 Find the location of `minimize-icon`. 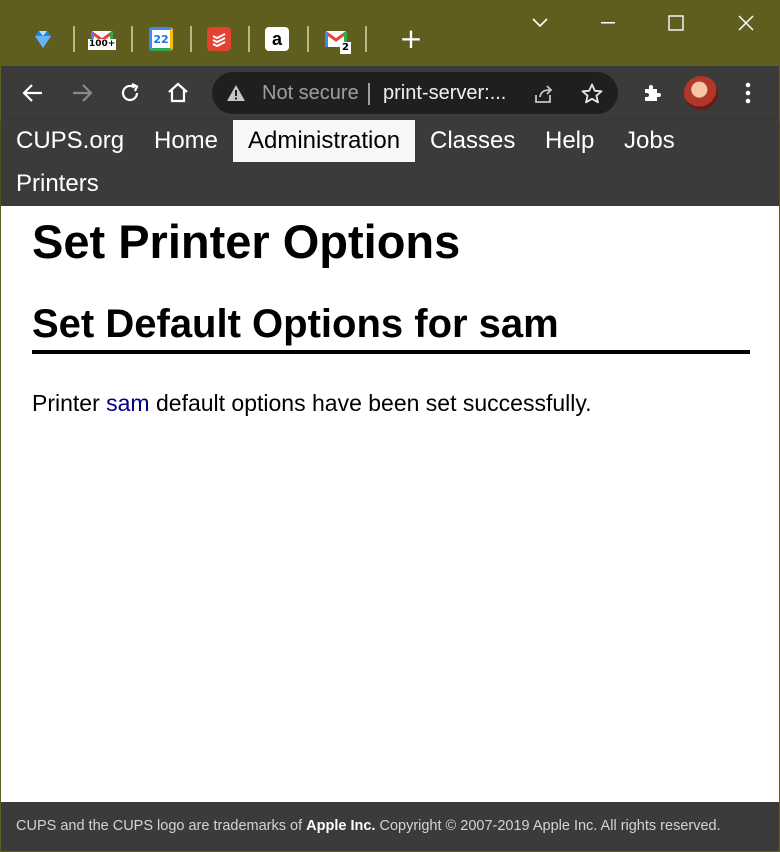

minimize-icon is located at coordinates (608, 23).